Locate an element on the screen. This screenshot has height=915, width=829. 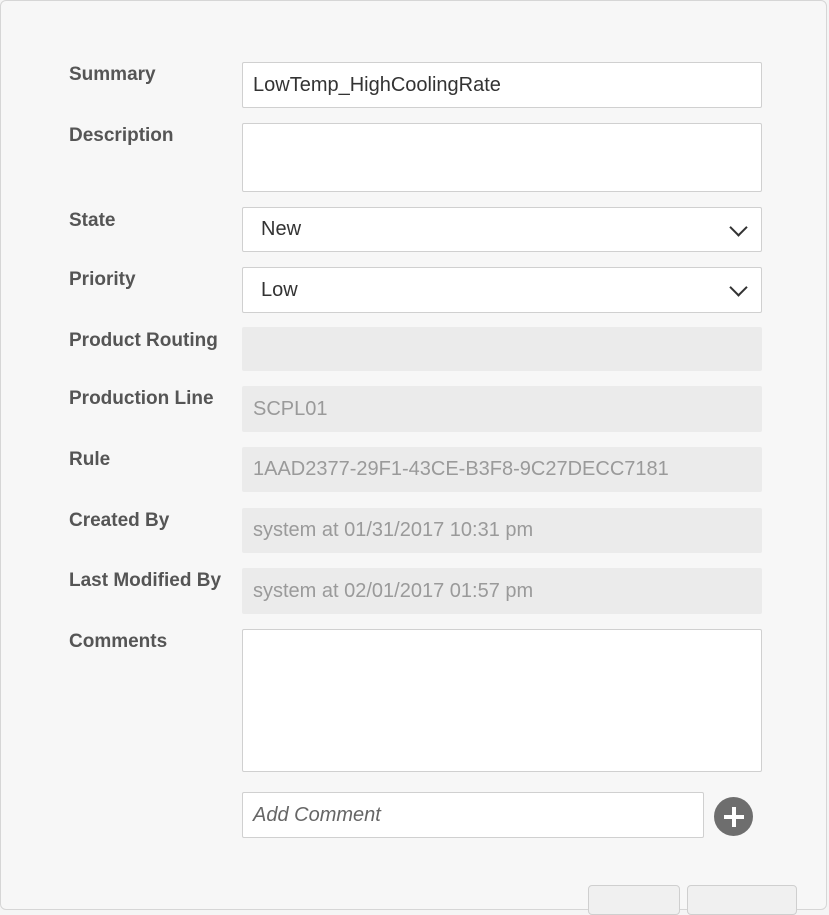
state-value: New is located at coordinates (281, 229).